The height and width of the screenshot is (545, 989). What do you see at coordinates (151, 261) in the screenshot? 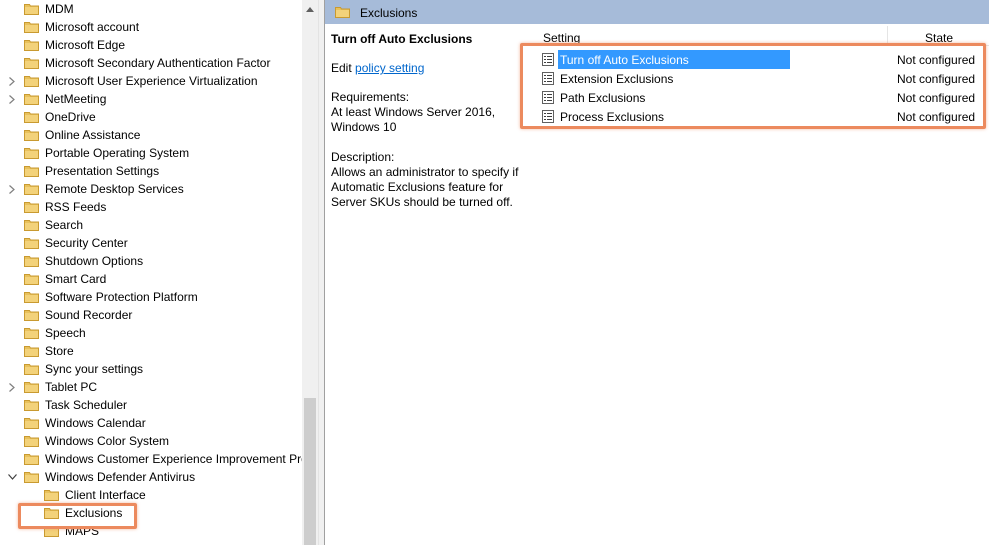
I see `tree-item: Shutdown Options` at bounding box center [151, 261].